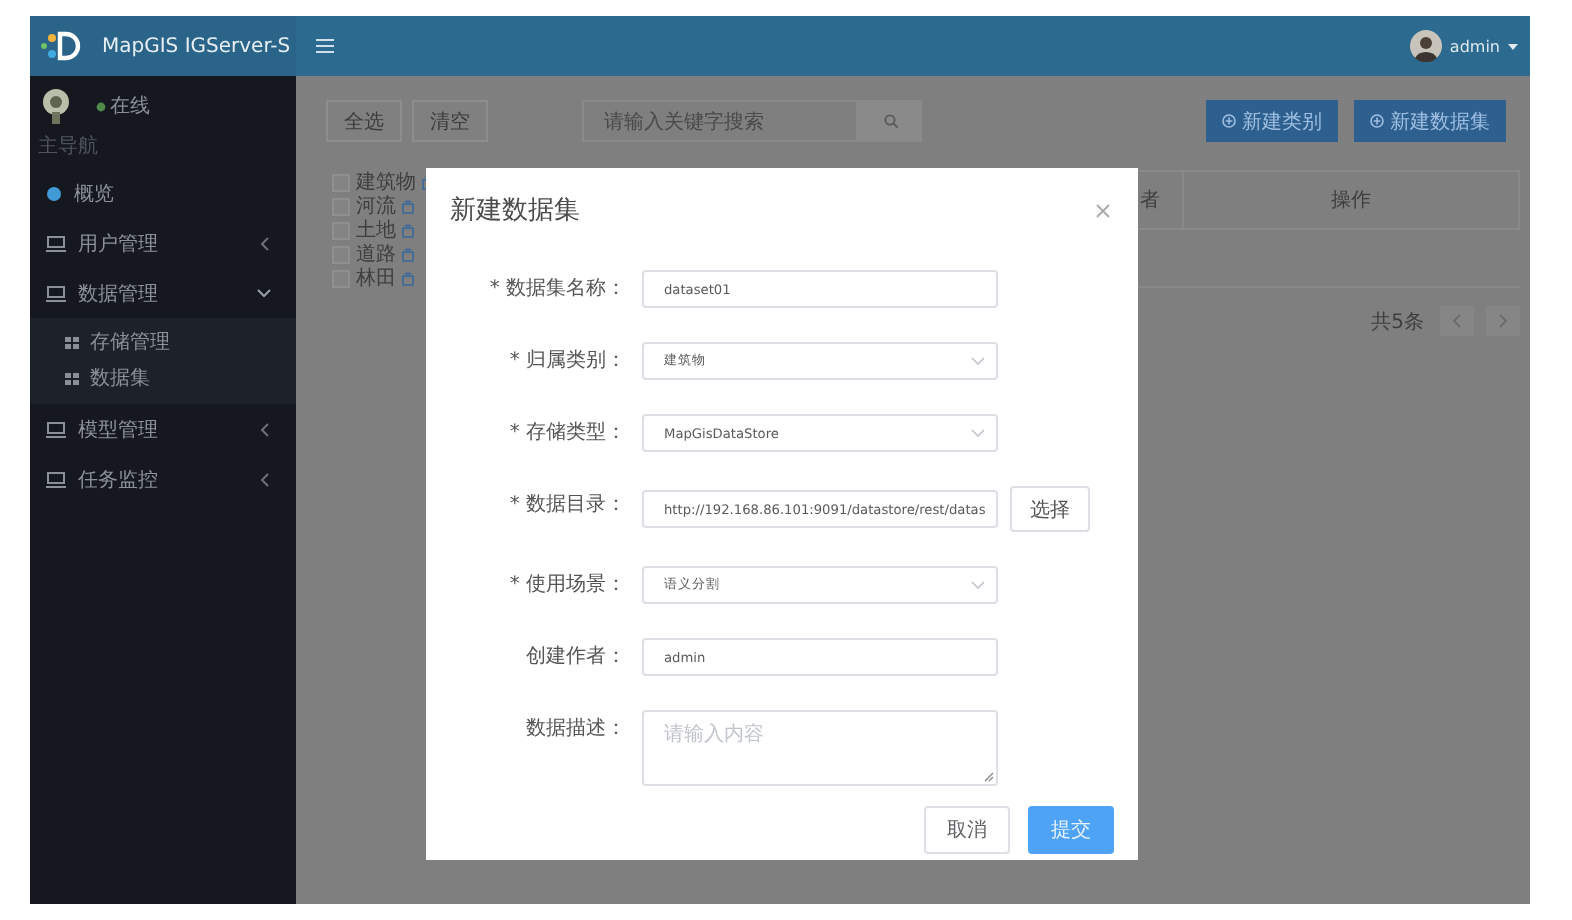 Image resolution: width=1572 pixels, height=920 pixels. I want to click on field-label: * 归属类别：, so click(566, 361).